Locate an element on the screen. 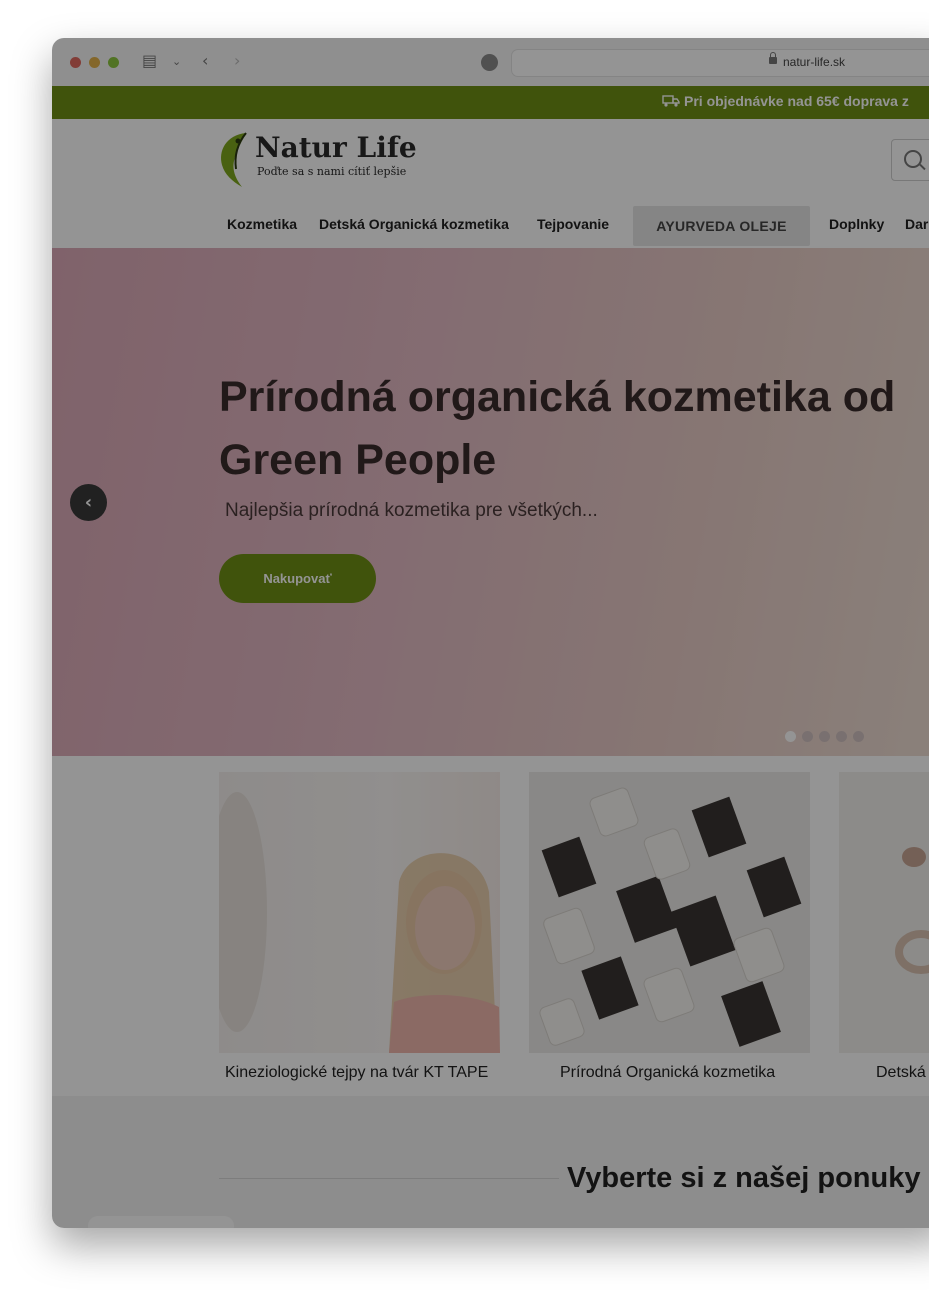  logo-title: Natur Life is located at coordinates (336, 147).